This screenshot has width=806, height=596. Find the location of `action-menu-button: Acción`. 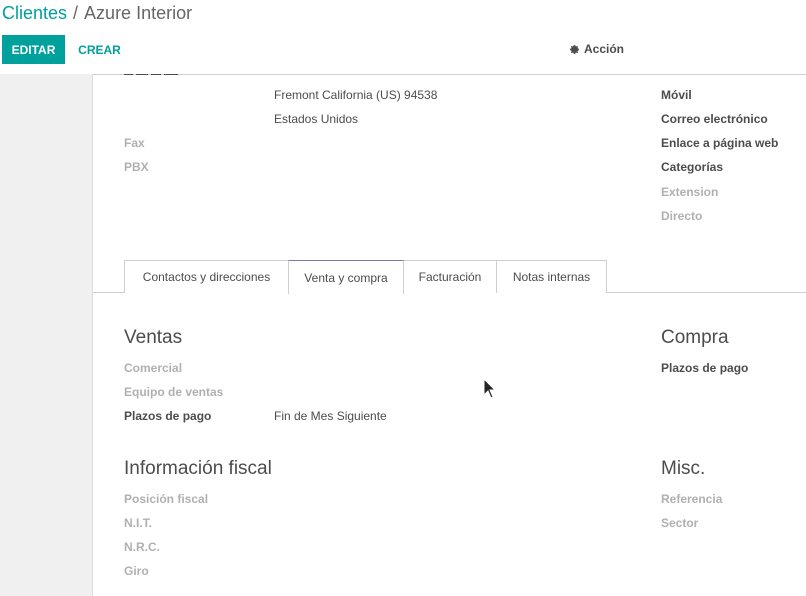

action-menu-button: Acción is located at coordinates (596, 49).